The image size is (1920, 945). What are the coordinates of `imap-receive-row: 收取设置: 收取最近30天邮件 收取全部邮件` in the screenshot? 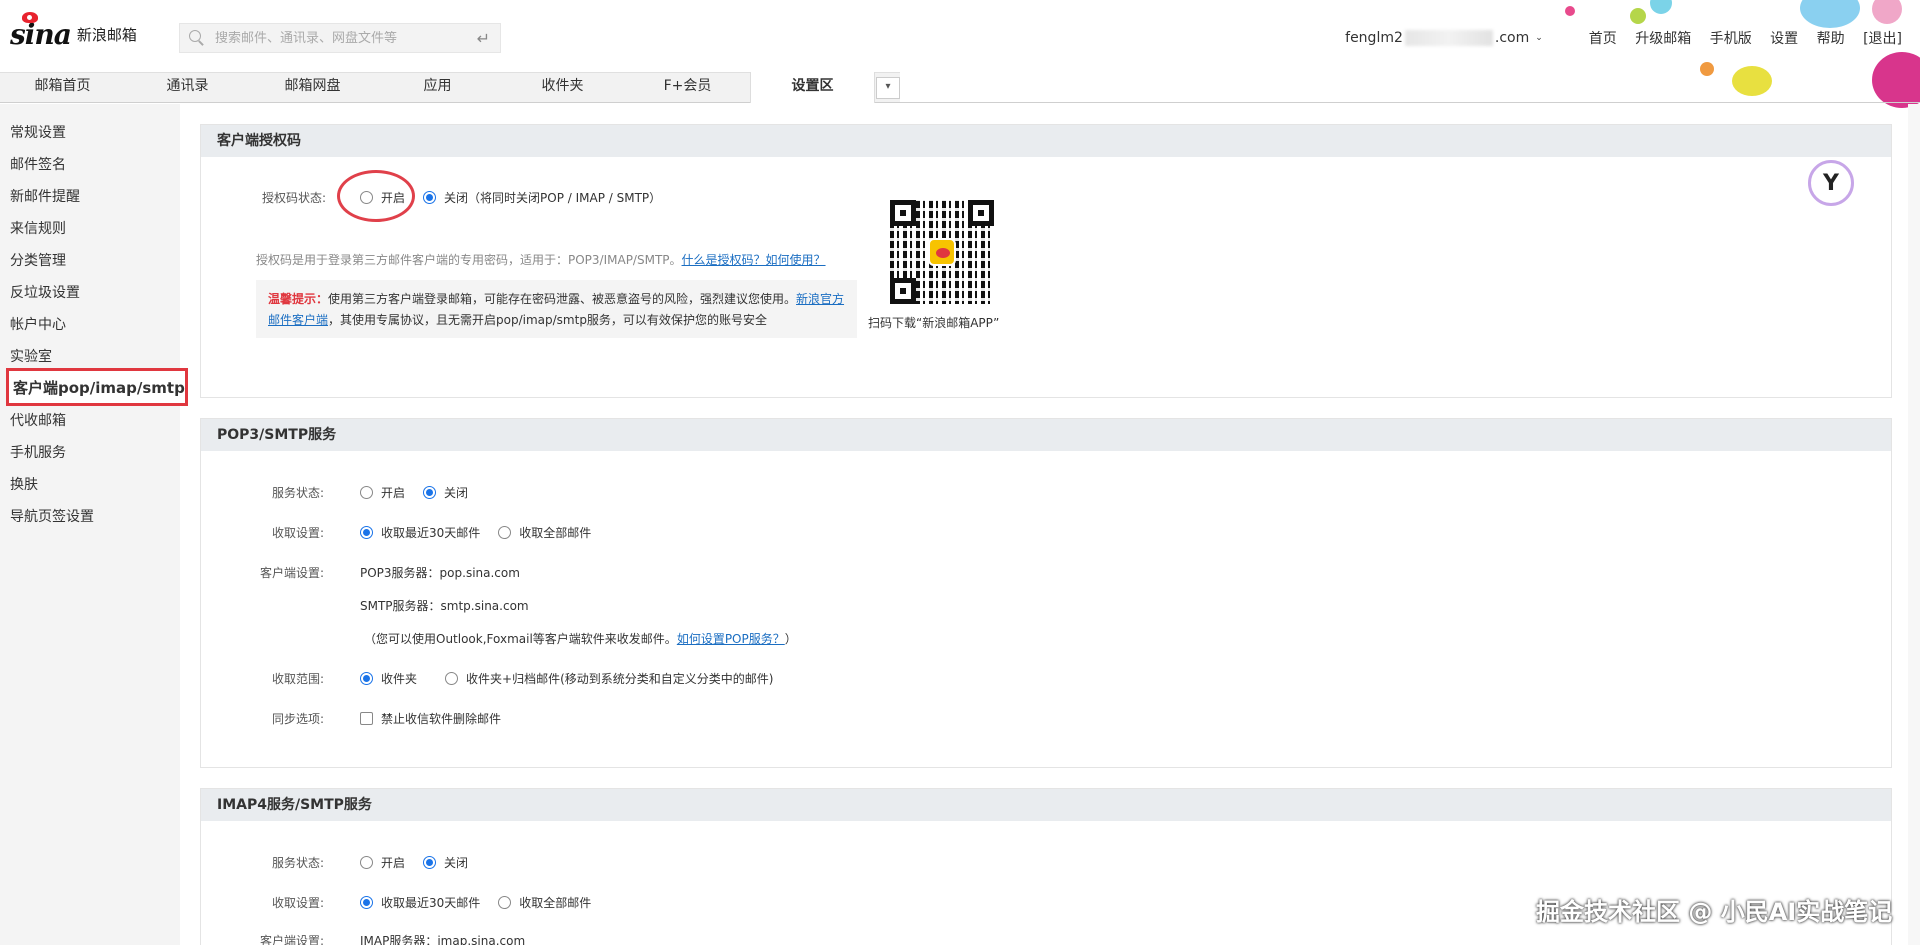 It's located at (426, 902).